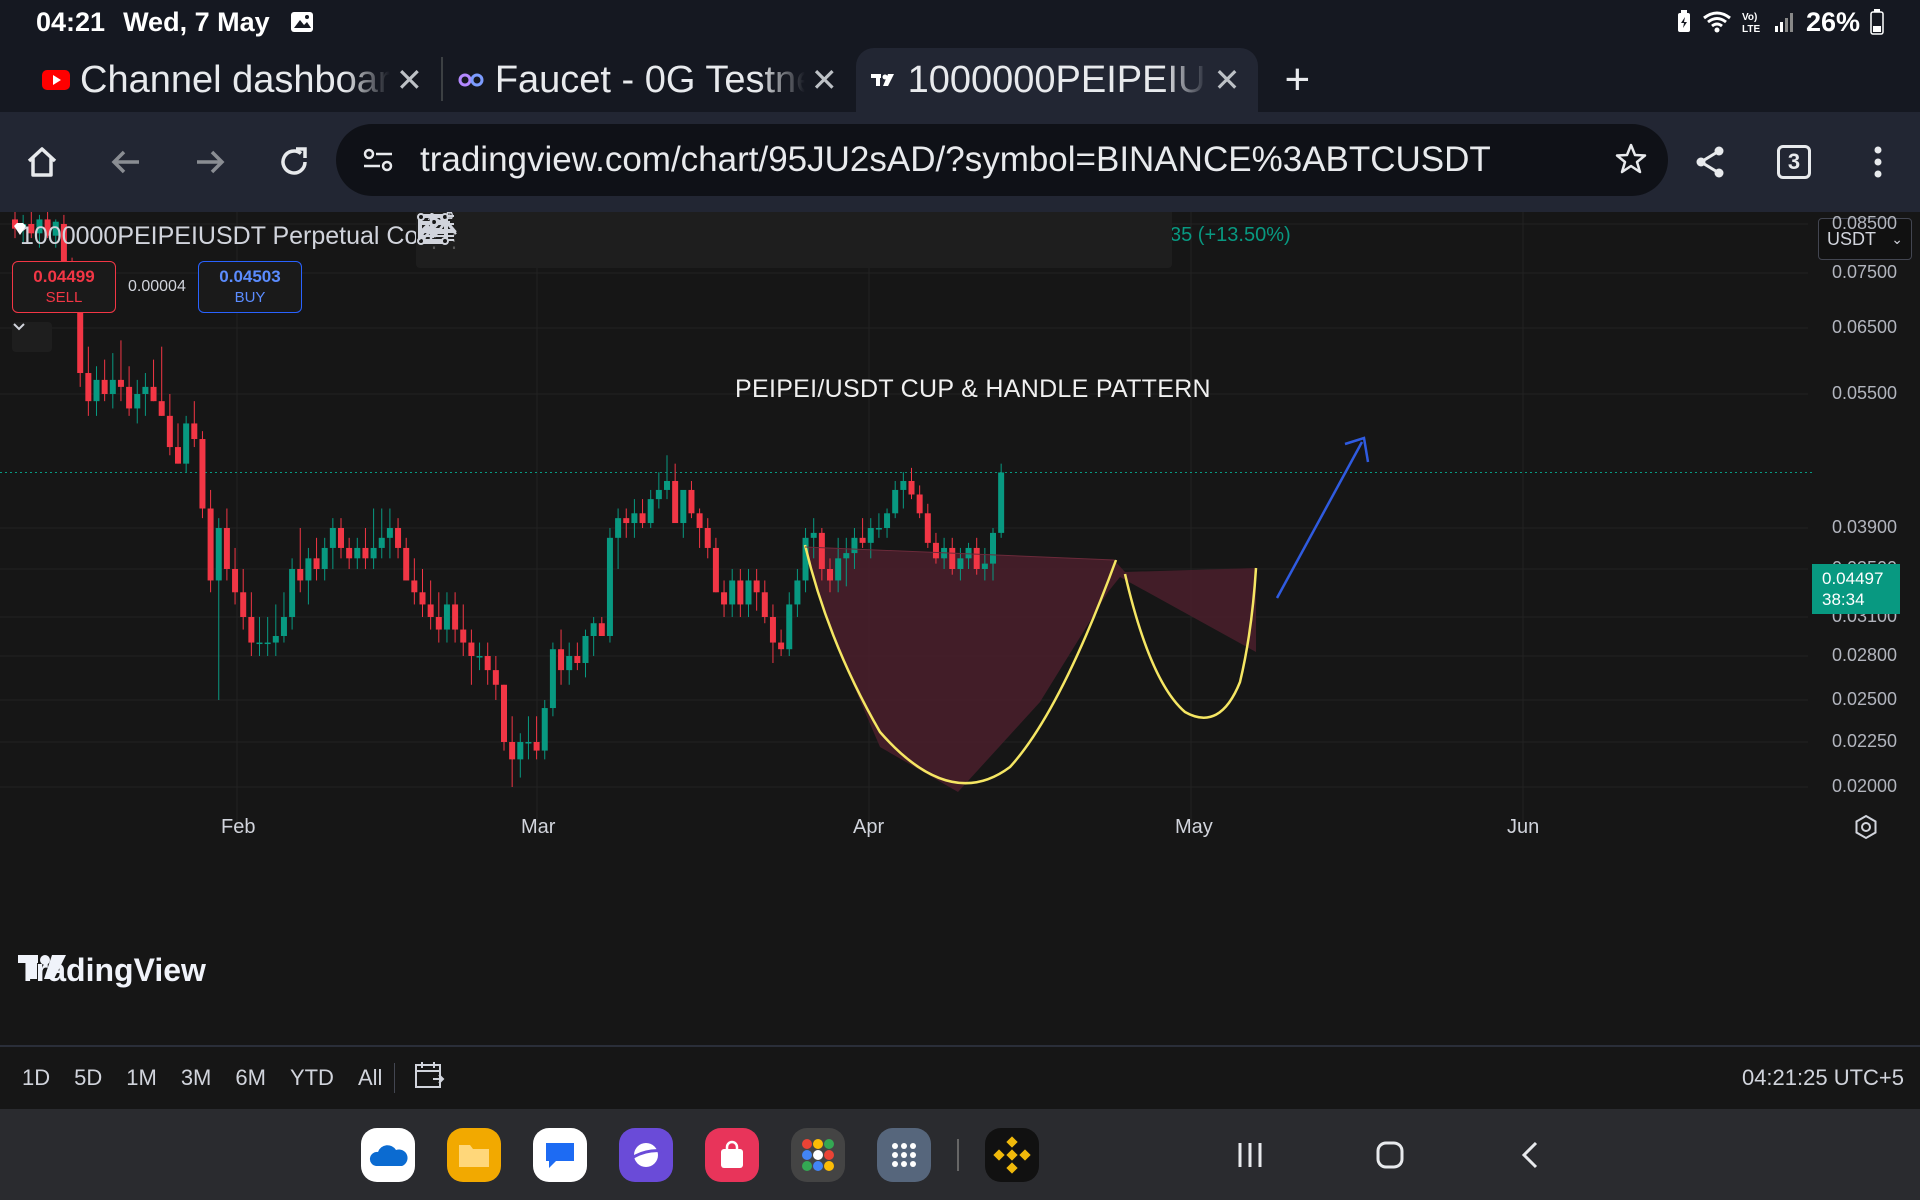 The image size is (1920, 1200). I want to click on onedrive-app, so click(388, 1154).